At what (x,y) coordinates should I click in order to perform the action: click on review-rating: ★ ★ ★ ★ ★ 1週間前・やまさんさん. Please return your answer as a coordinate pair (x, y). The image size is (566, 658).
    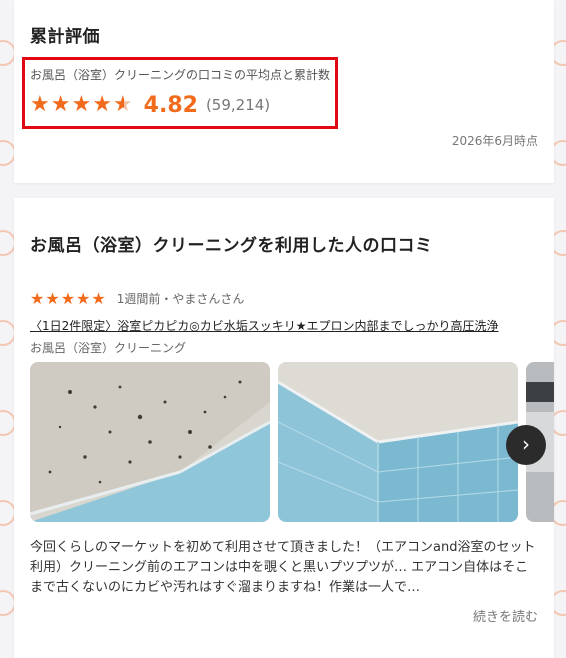
    Looking at the image, I should click on (137, 298).